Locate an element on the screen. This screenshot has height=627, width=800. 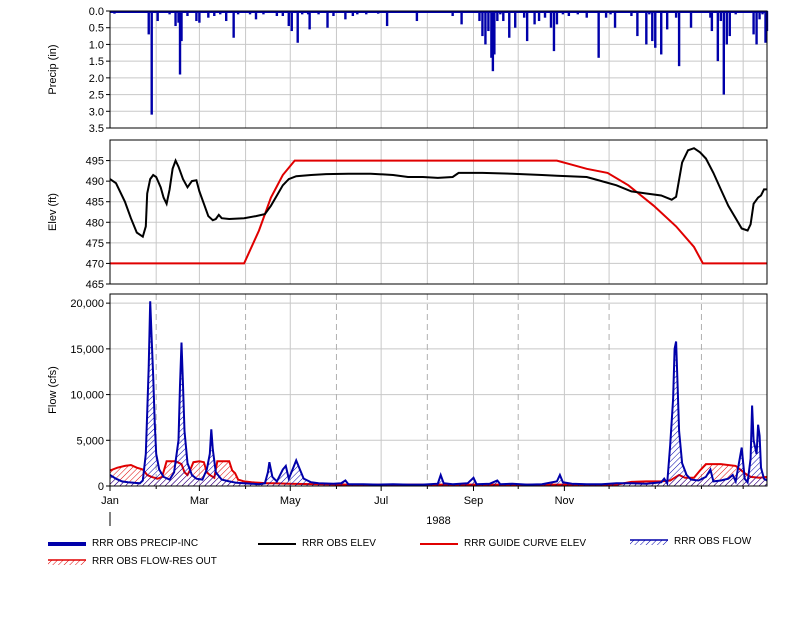
legend-item-precip: RRR OBS PRECIP-INC is located at coordinates (123, 543).